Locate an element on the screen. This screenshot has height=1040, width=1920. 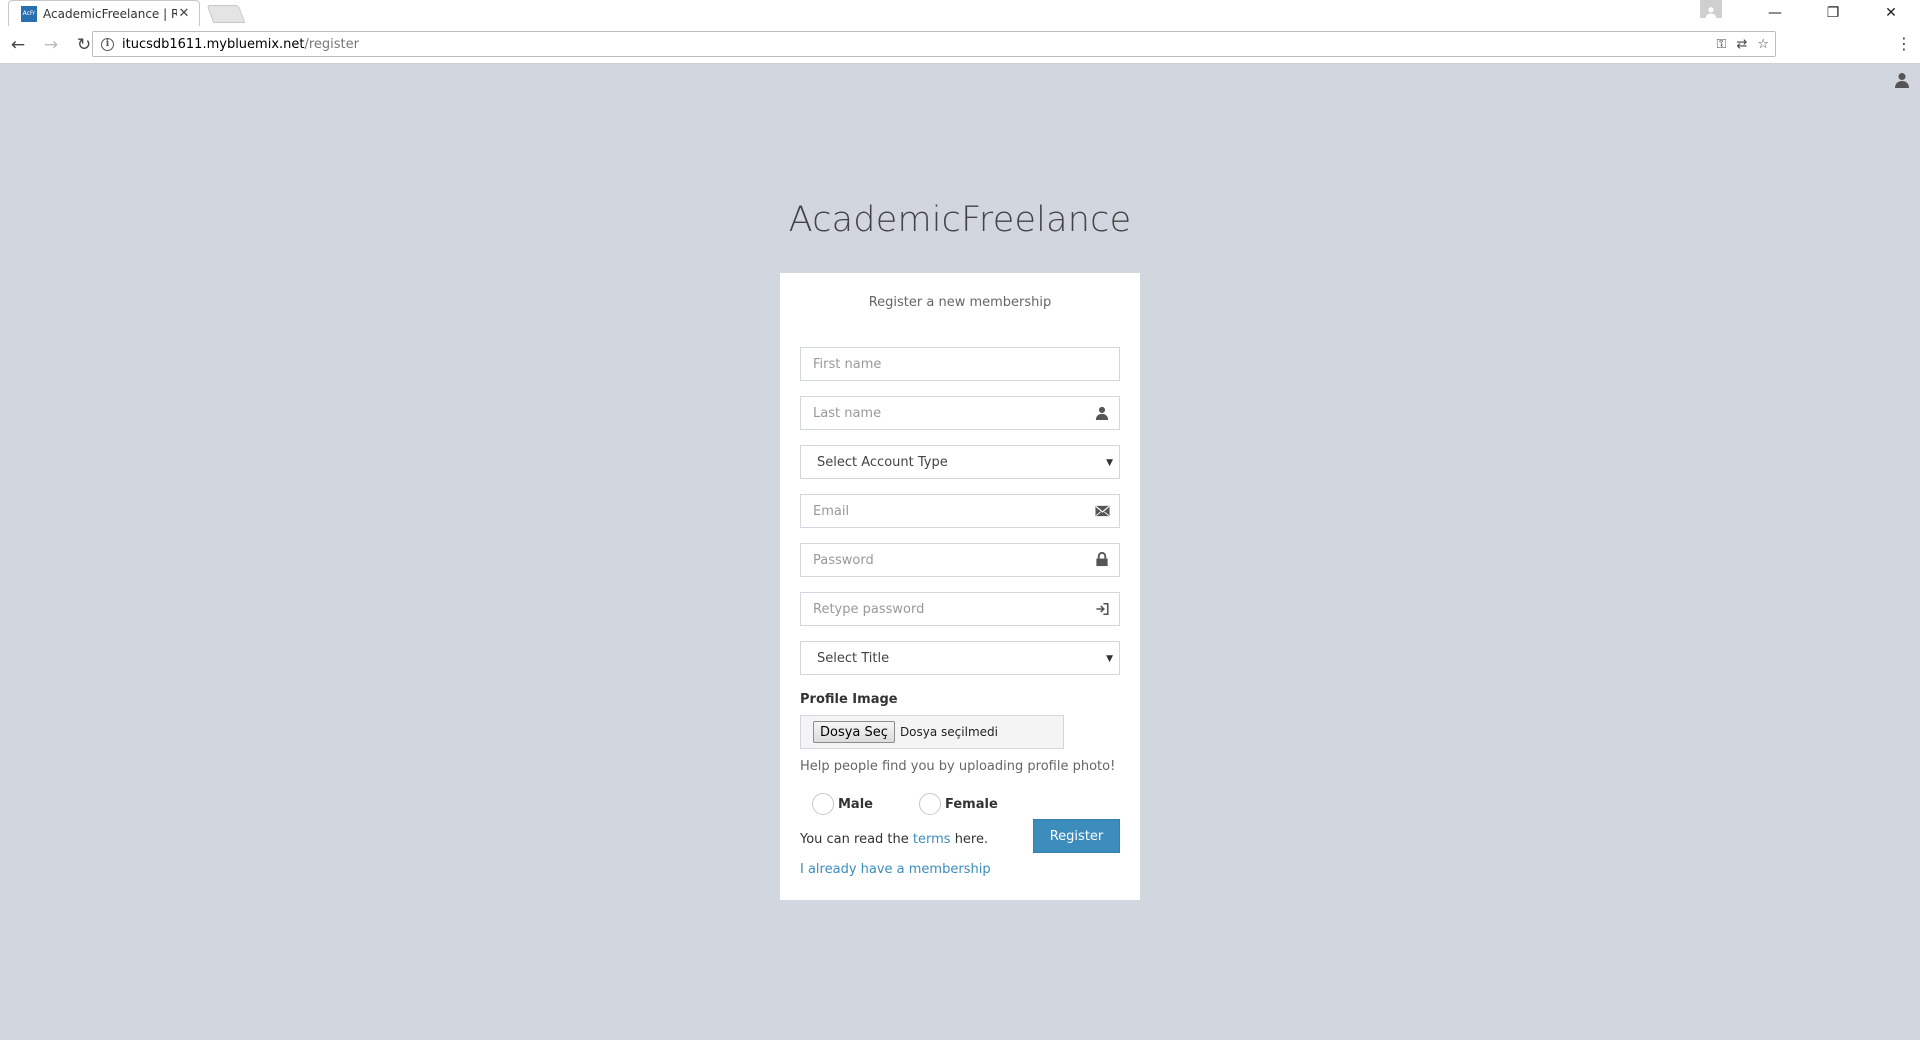
log-in-icon is located at coordinates (1103, 609).